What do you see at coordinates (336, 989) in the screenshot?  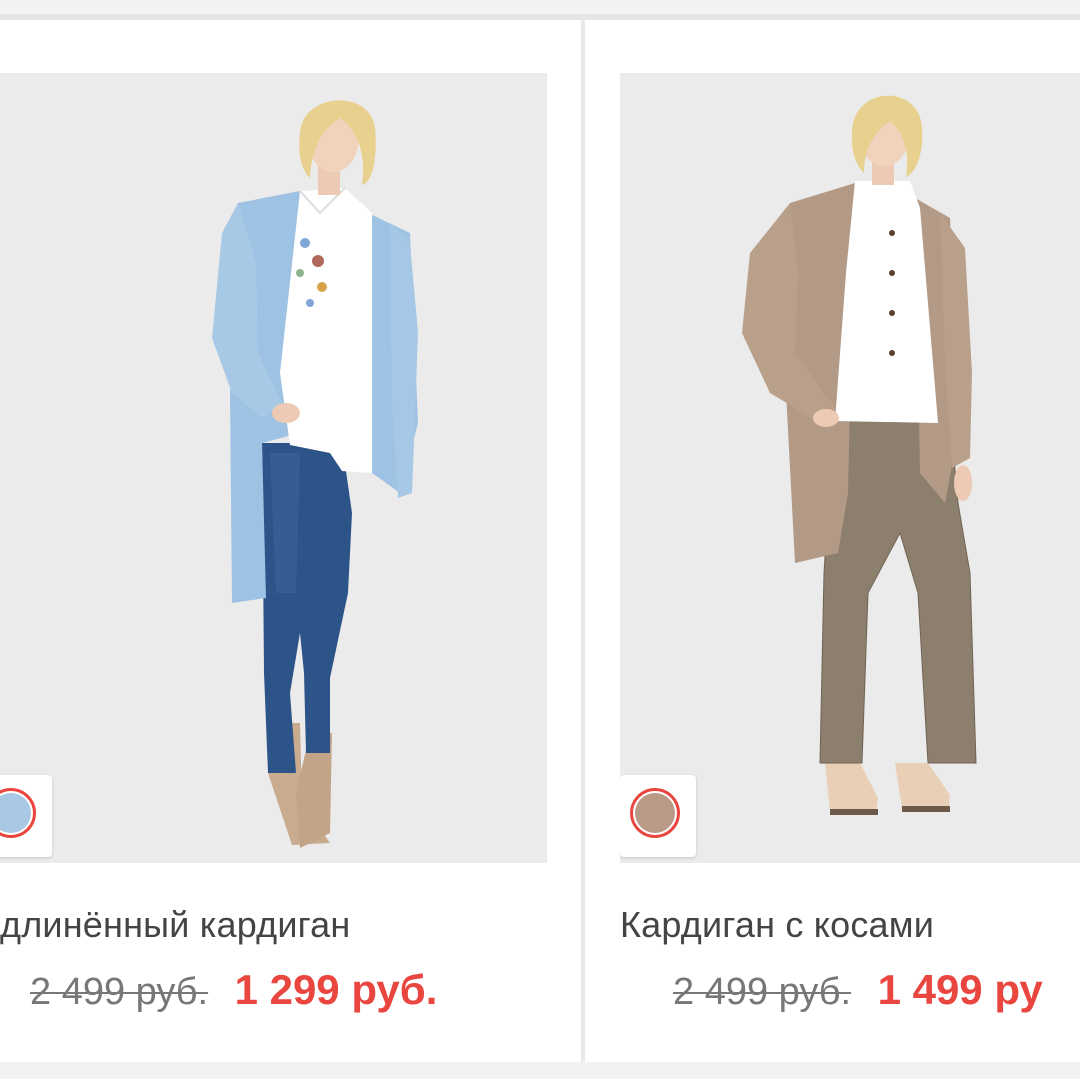 I see `sale-price-1: 1 299 руб.` at bounding box center [336, 989].